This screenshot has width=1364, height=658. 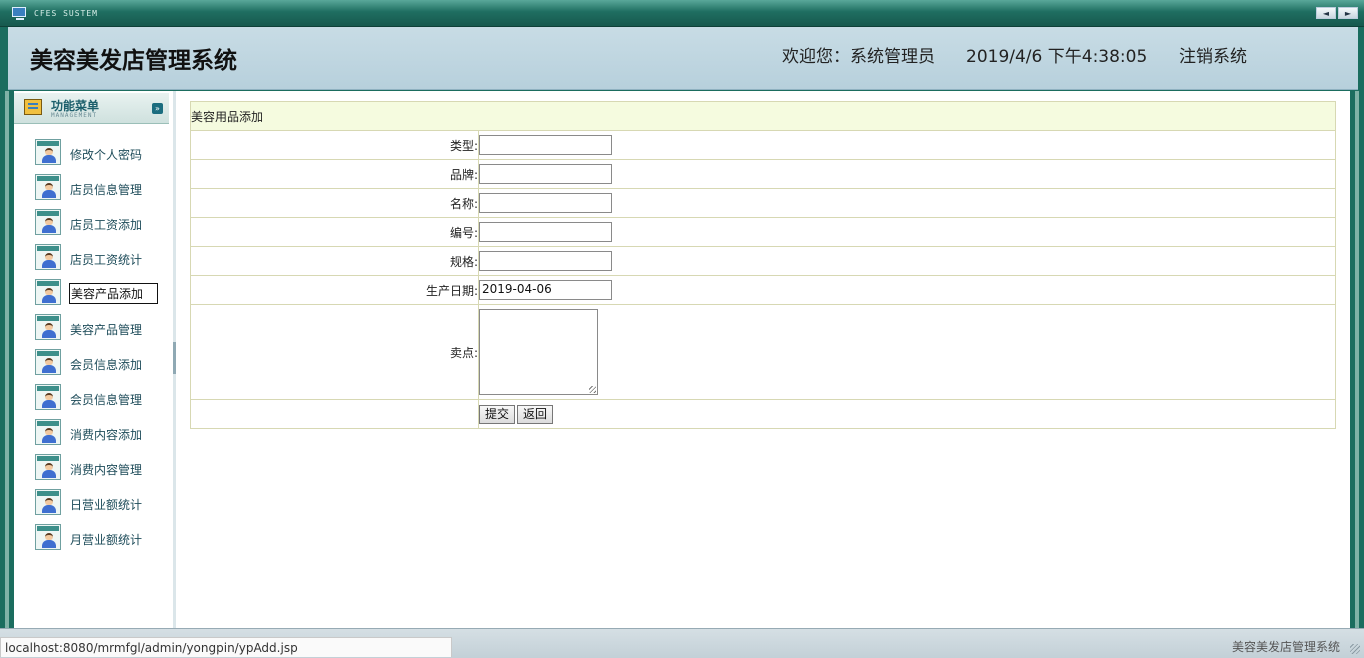 I want to click on frame-right-border, so click(x=1357, y=374).